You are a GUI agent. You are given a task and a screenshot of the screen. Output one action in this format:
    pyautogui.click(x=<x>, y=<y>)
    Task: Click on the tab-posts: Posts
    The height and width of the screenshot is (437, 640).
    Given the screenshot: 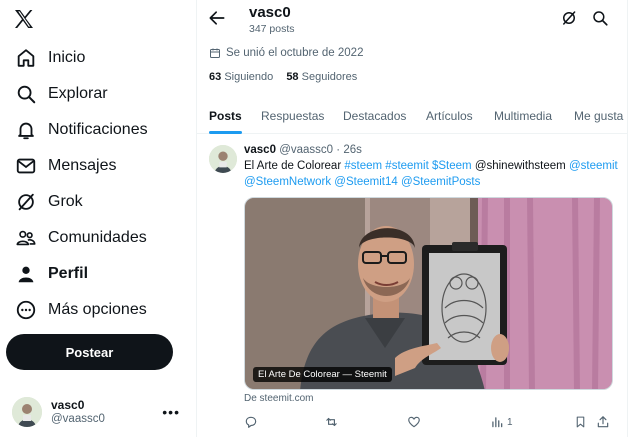 What is the action you would take?
    pyautogui.click(x=225, y=116)
    